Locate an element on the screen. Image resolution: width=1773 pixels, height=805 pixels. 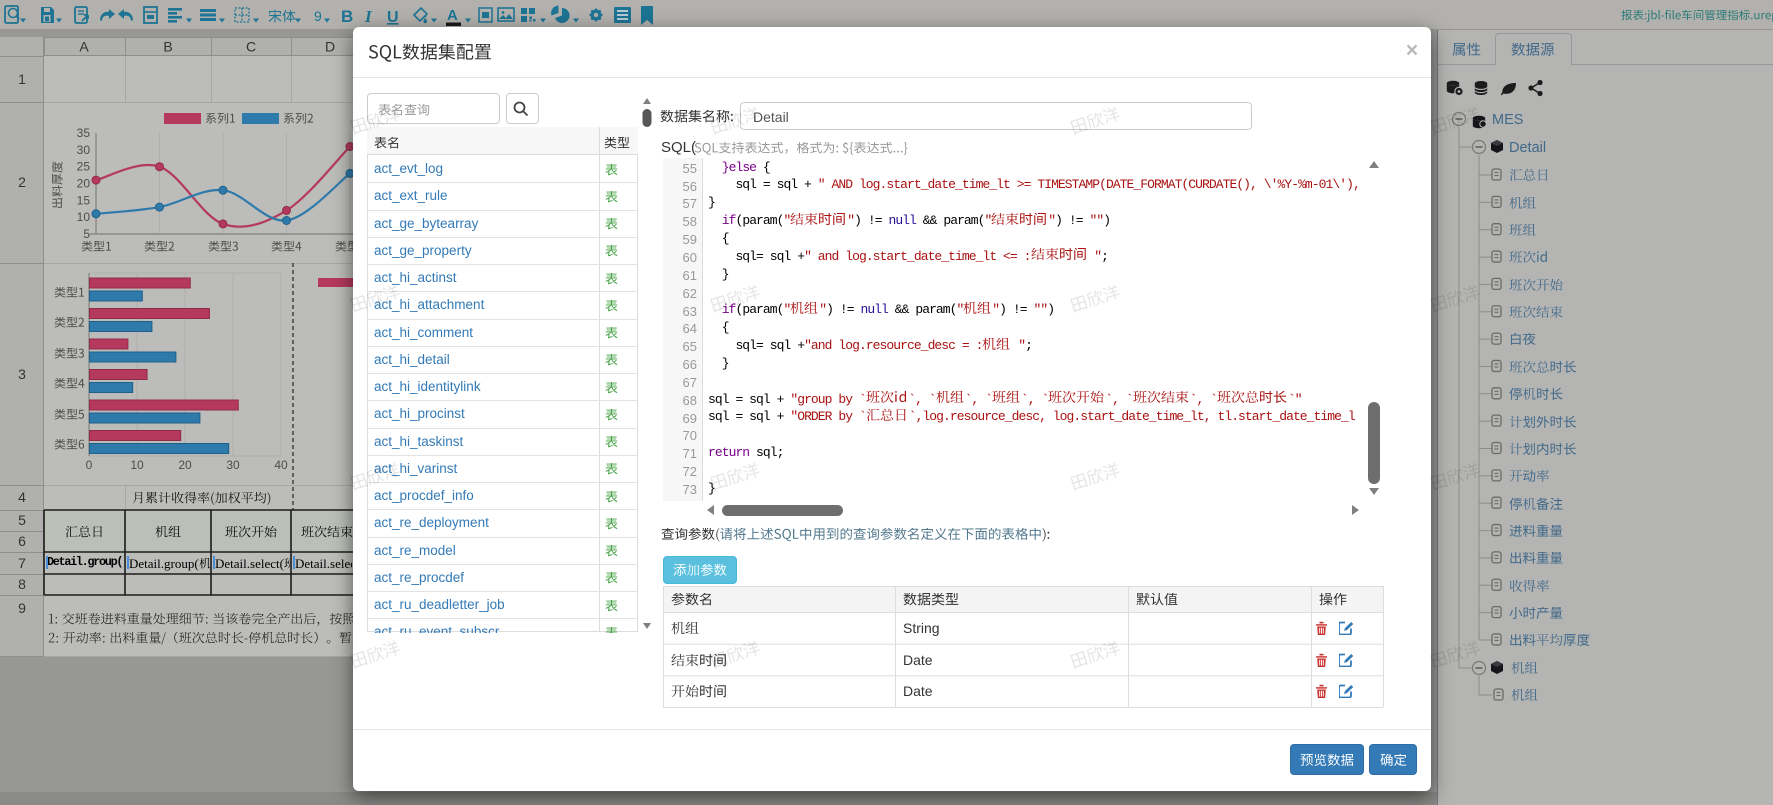
svg-text: 6 is located at coordinates (22, 541).